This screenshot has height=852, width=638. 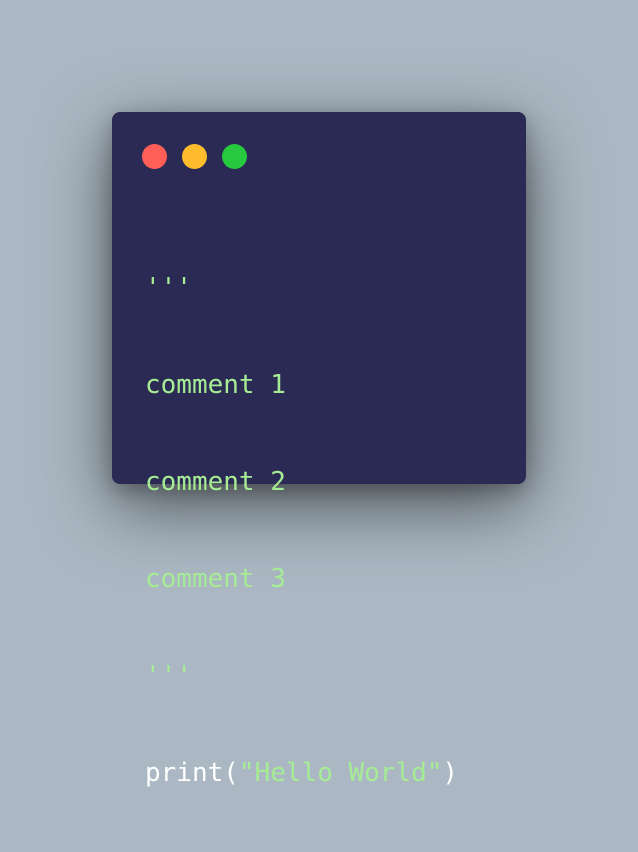 I want to click on print-close-paren: ), so click(x=450, y=773).